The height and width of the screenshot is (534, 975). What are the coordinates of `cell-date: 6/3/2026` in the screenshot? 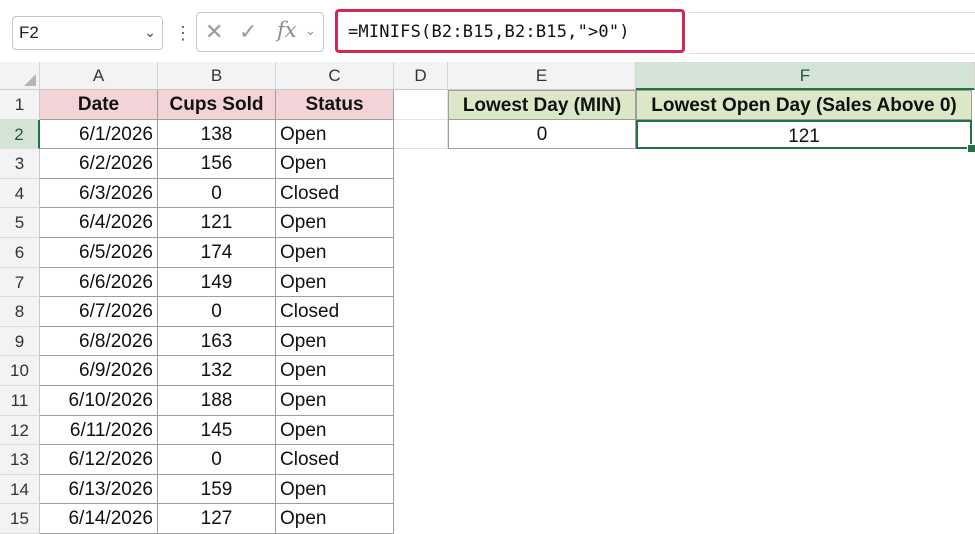 It's located at (99, 193).